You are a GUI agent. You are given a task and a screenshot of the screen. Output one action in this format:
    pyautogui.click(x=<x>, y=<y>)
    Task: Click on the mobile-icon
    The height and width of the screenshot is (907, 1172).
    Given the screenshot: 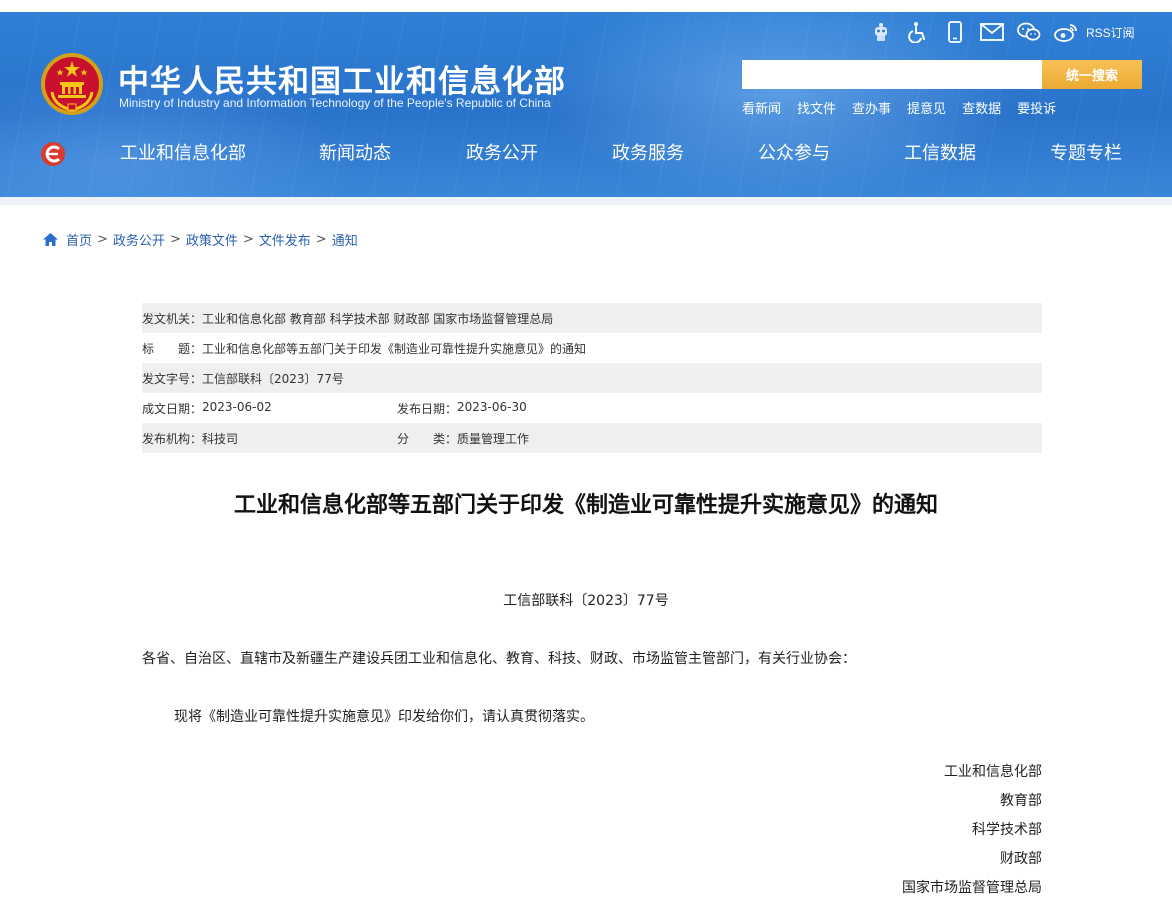 What is the action you would take?
    pyautogui.click(x=955, y=32)
    